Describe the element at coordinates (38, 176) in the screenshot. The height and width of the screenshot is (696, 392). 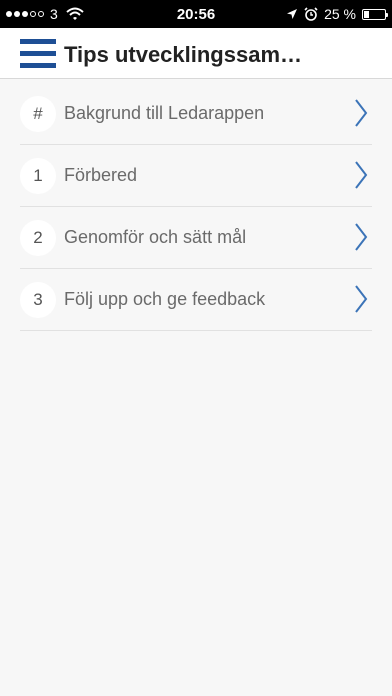
I see `item-number-badge: 1` at that location.